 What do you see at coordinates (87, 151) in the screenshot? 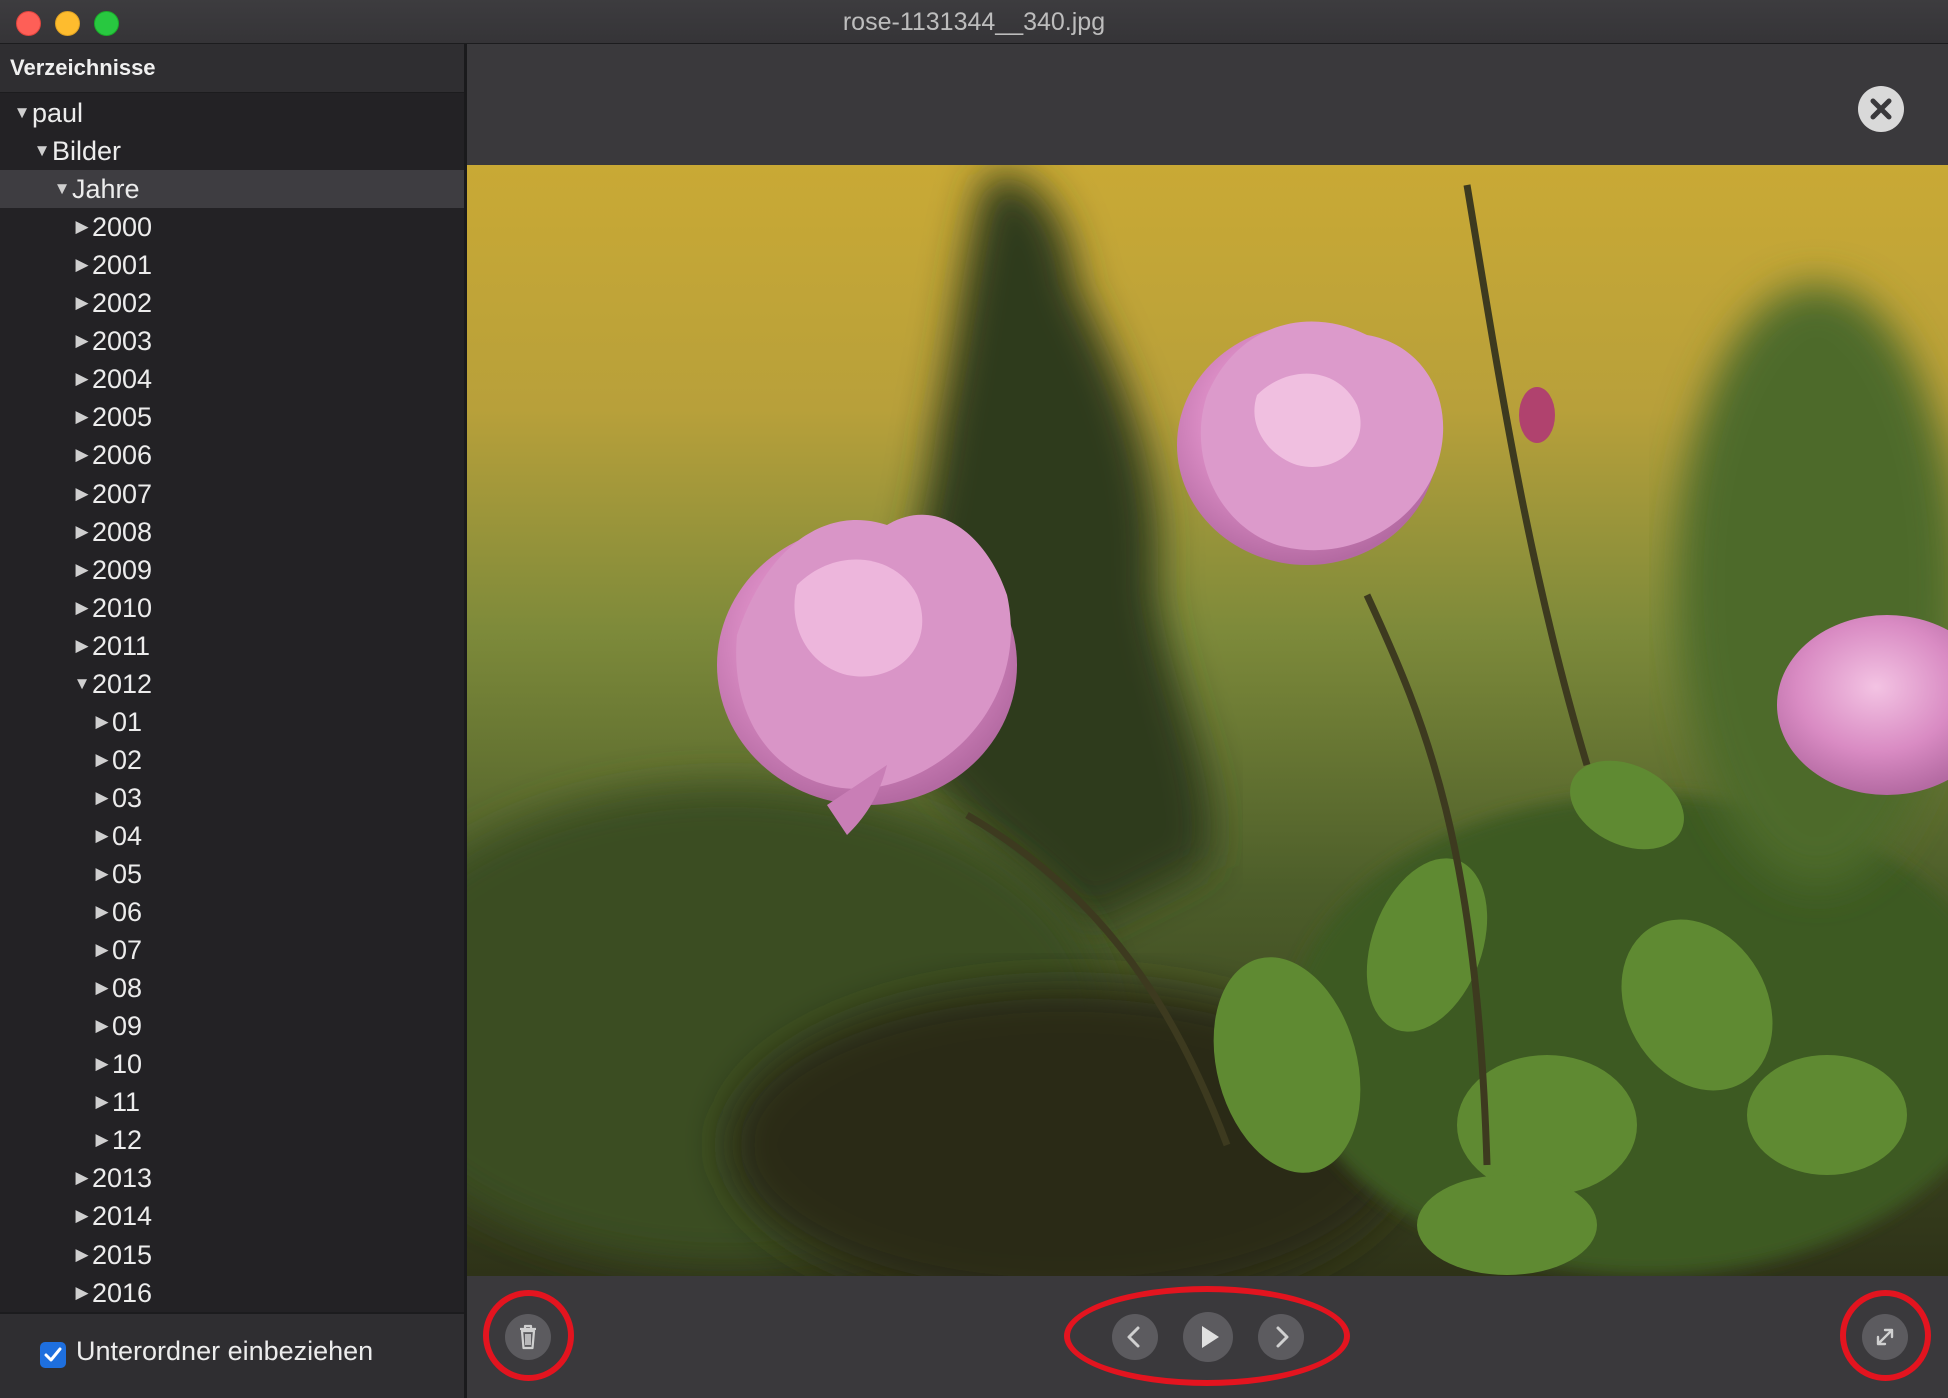
I see `tree-item-label: Bilder` at bounding box center [87, 151].